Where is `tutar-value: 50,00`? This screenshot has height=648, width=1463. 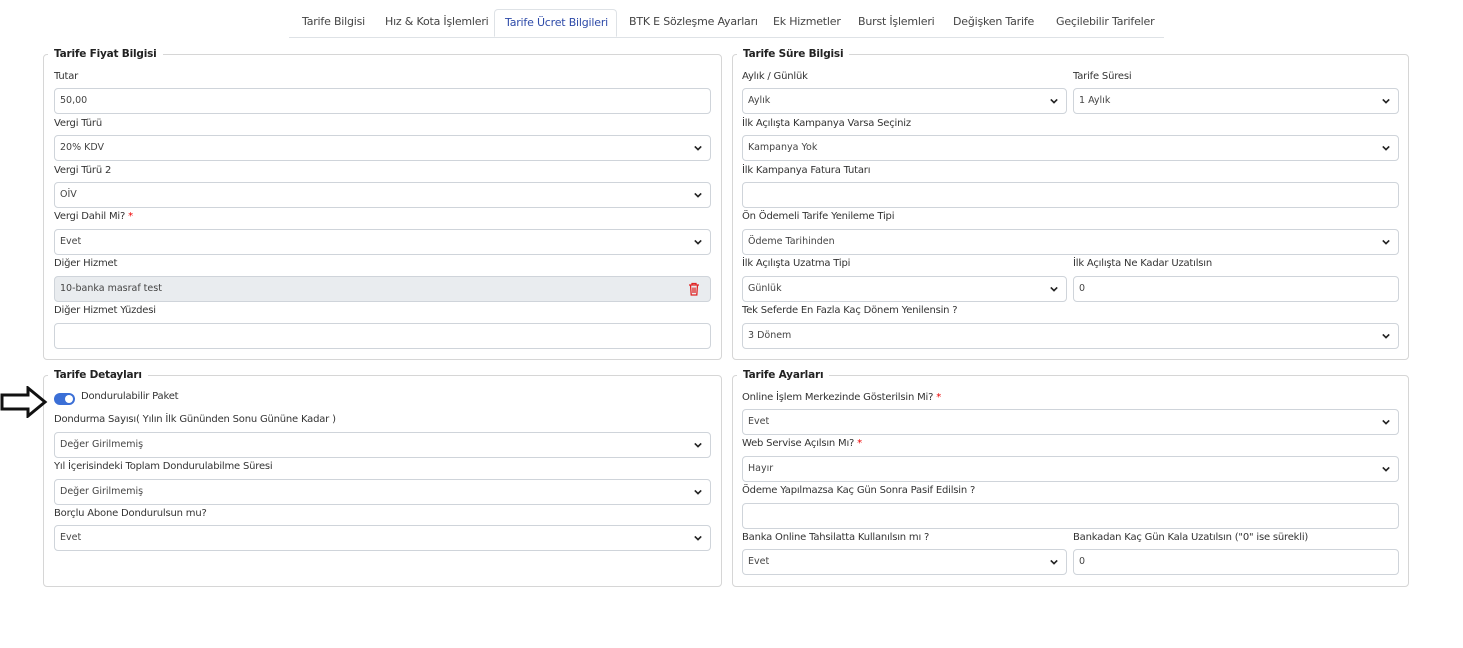 tutar-value: 50,00 is located at coordinates (74, 100).